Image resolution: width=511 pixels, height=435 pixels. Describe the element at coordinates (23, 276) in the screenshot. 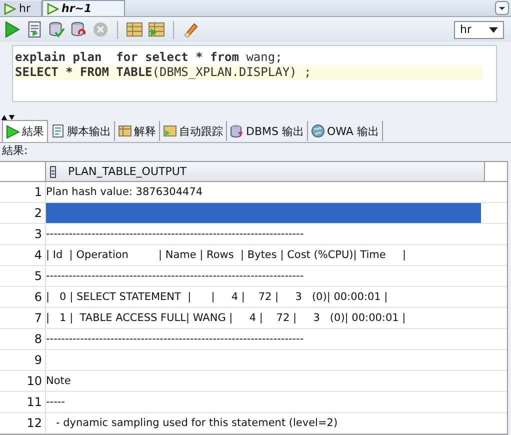

I see `row-number: 5` at that location.